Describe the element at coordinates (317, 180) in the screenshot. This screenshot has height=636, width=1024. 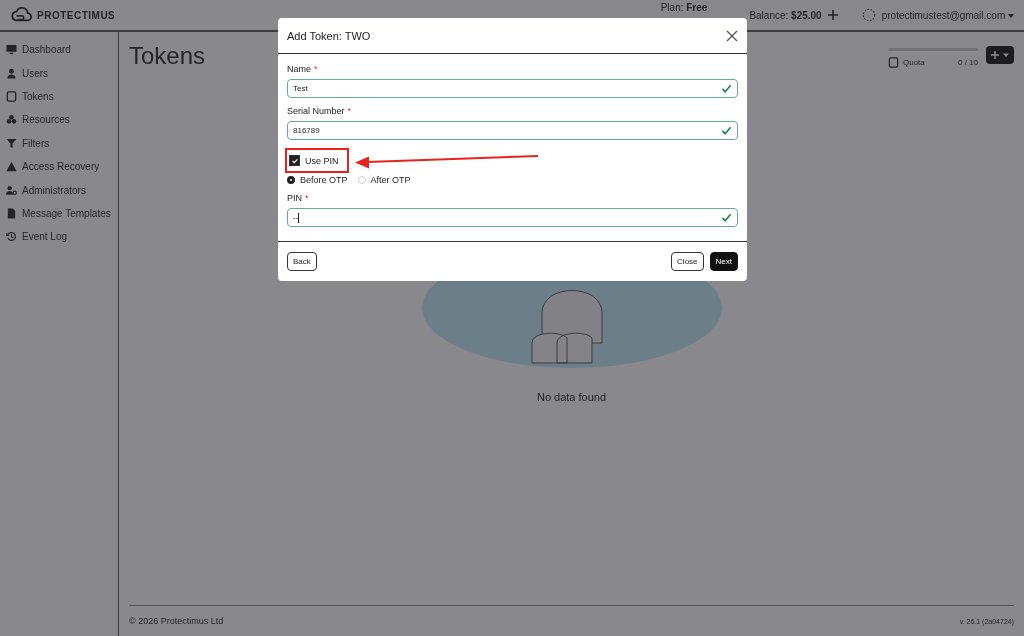
I see `radio-option: Before OTP` at that location.